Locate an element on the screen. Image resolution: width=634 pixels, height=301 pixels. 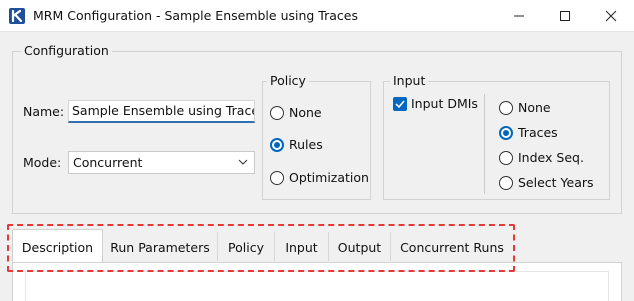
mode-label: Mode: is located at coordinates (42, 162).